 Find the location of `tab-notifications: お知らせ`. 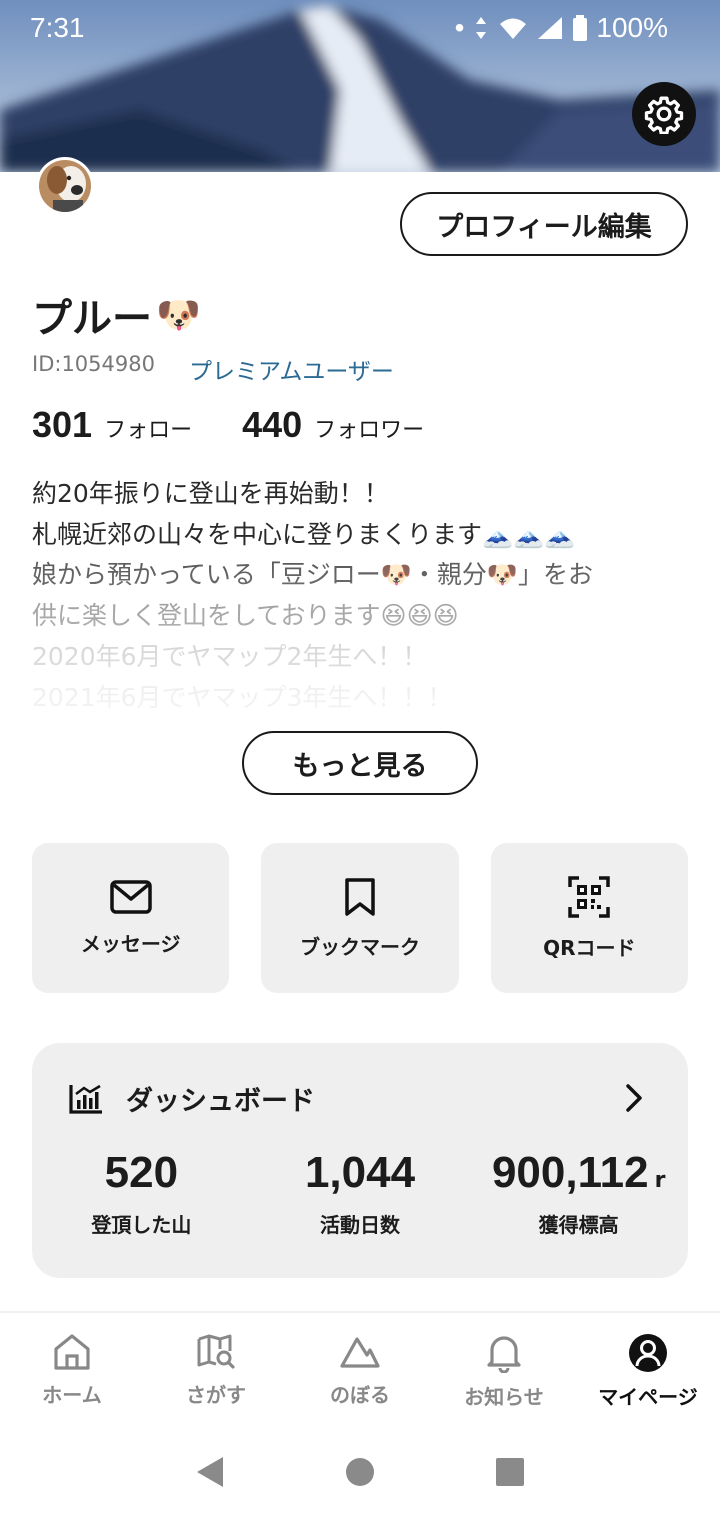

tab-notifications: お知らせ is located at coordinates (504, 1368).